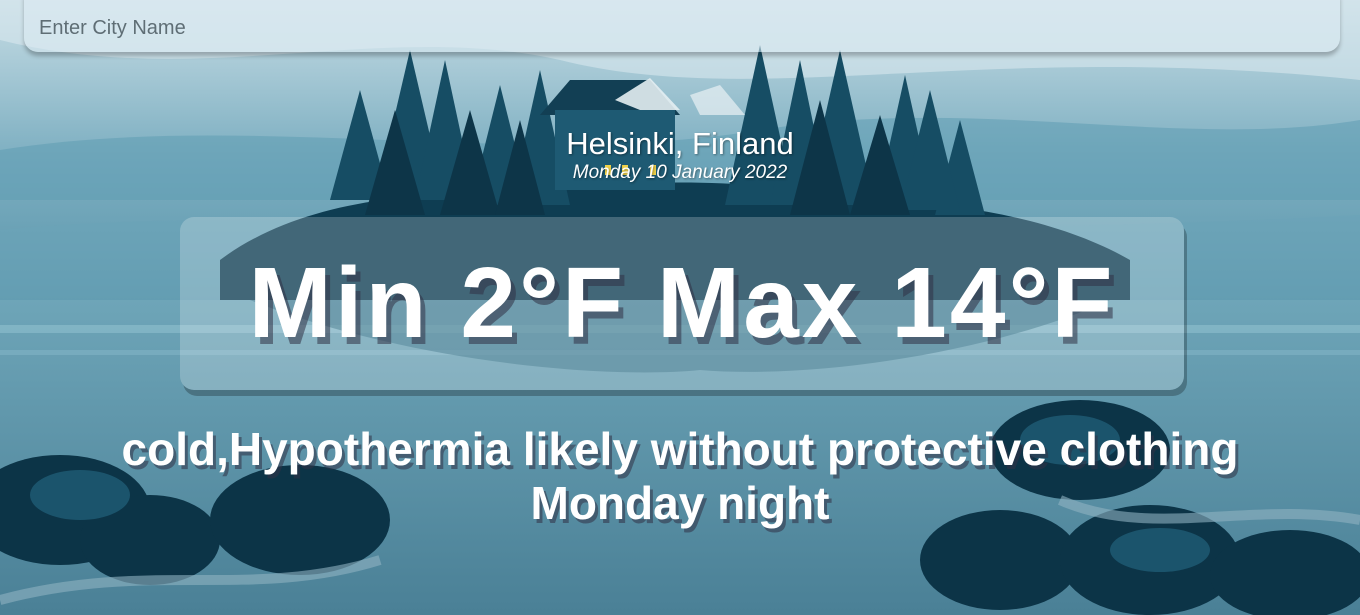 This screenshot has height=615, width=1360. I want to click on search-box, so click(682, 26).